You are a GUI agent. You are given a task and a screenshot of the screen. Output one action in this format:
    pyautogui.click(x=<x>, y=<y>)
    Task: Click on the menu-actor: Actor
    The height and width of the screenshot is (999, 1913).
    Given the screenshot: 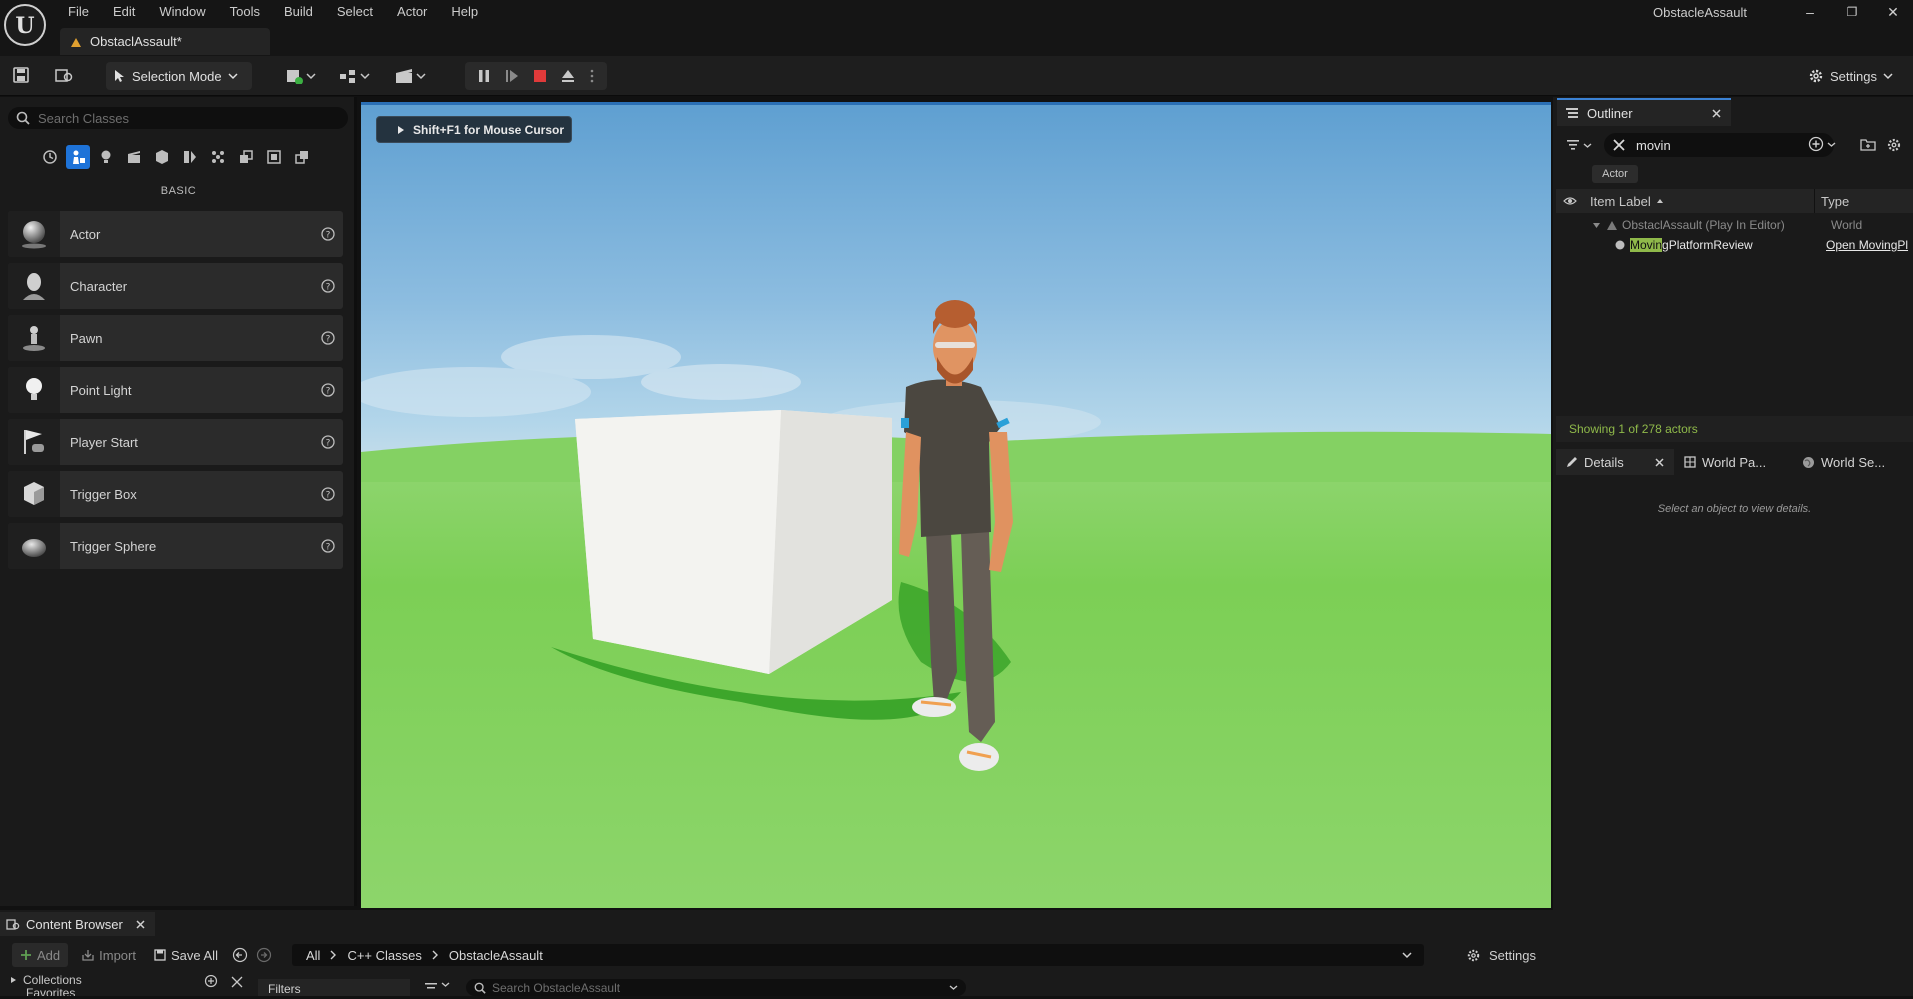 What is the action you would take?
    pyautogui.click(x=412, y=13)
    